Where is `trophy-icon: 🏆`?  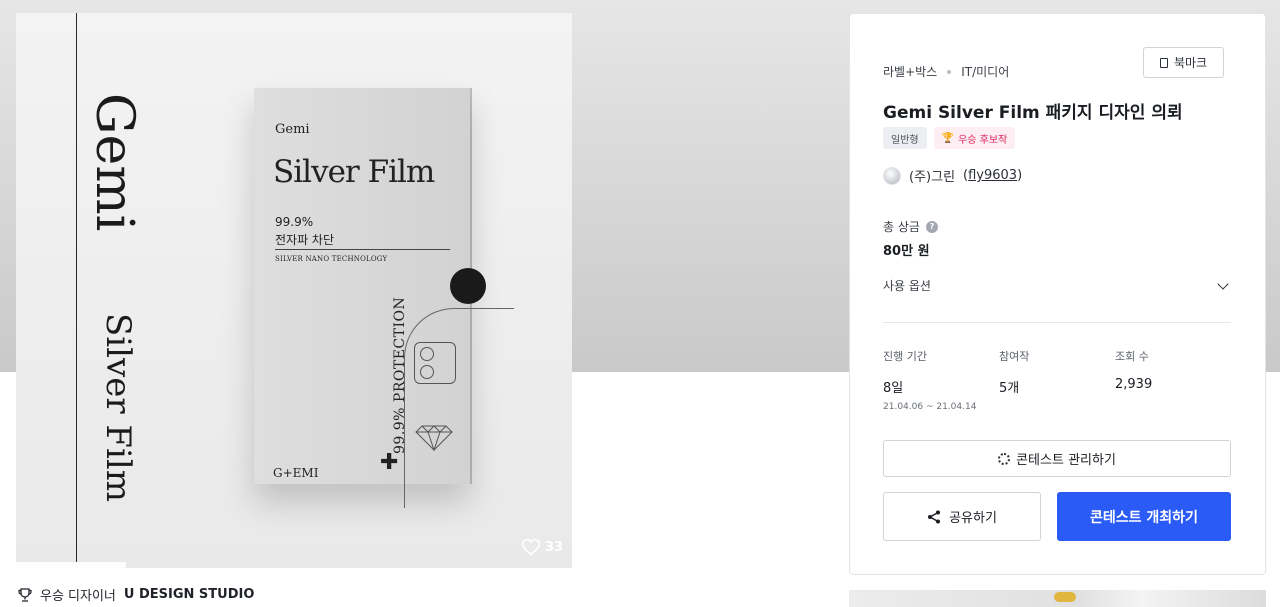 trophy-icon: 🏆 is located at coordinates (948, 138).